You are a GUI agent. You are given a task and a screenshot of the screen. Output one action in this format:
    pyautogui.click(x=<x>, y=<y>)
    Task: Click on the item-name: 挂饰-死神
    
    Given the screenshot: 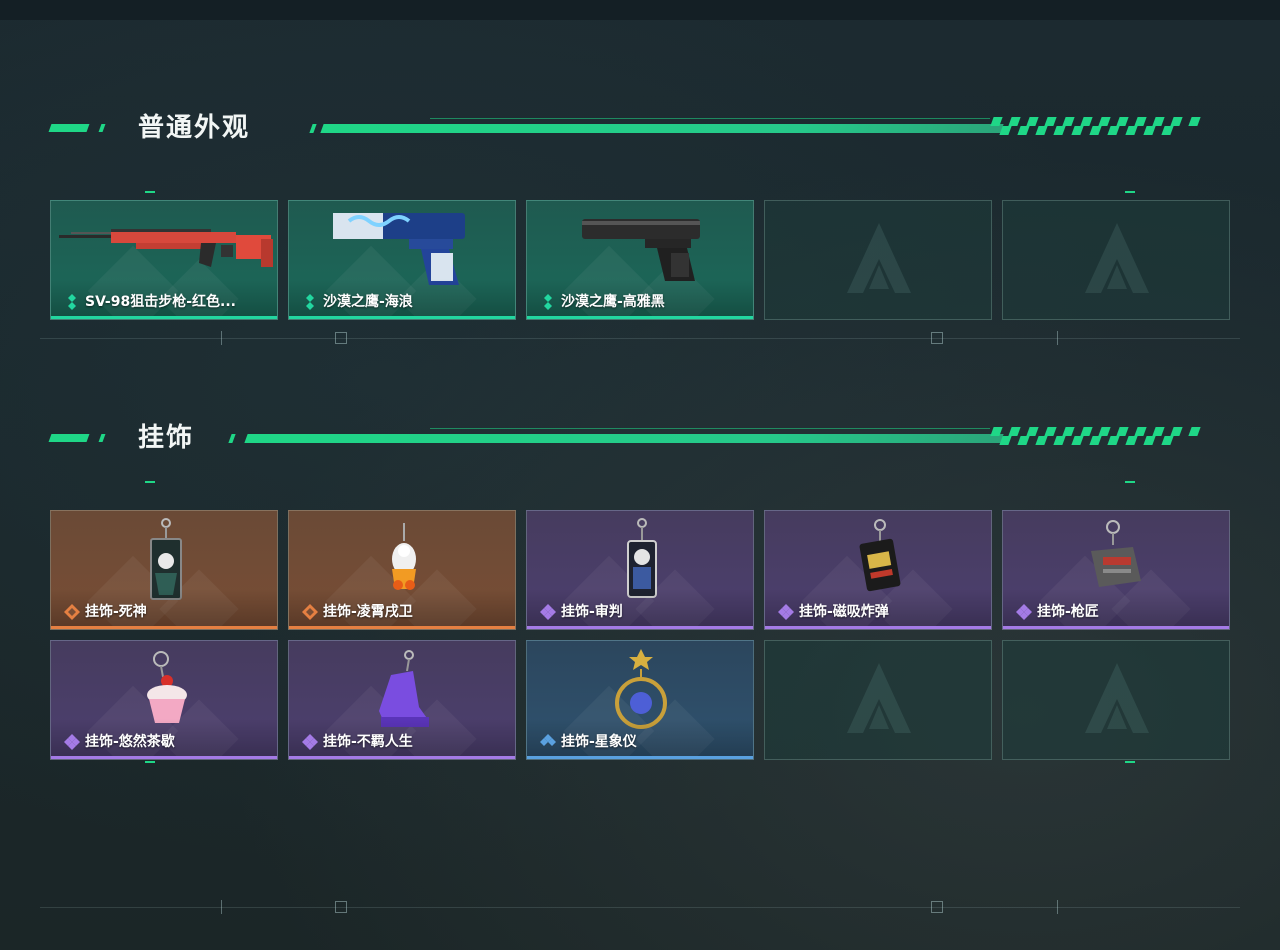 What is the action you would take?
    pyautogui.click(x=116, y=612)
    